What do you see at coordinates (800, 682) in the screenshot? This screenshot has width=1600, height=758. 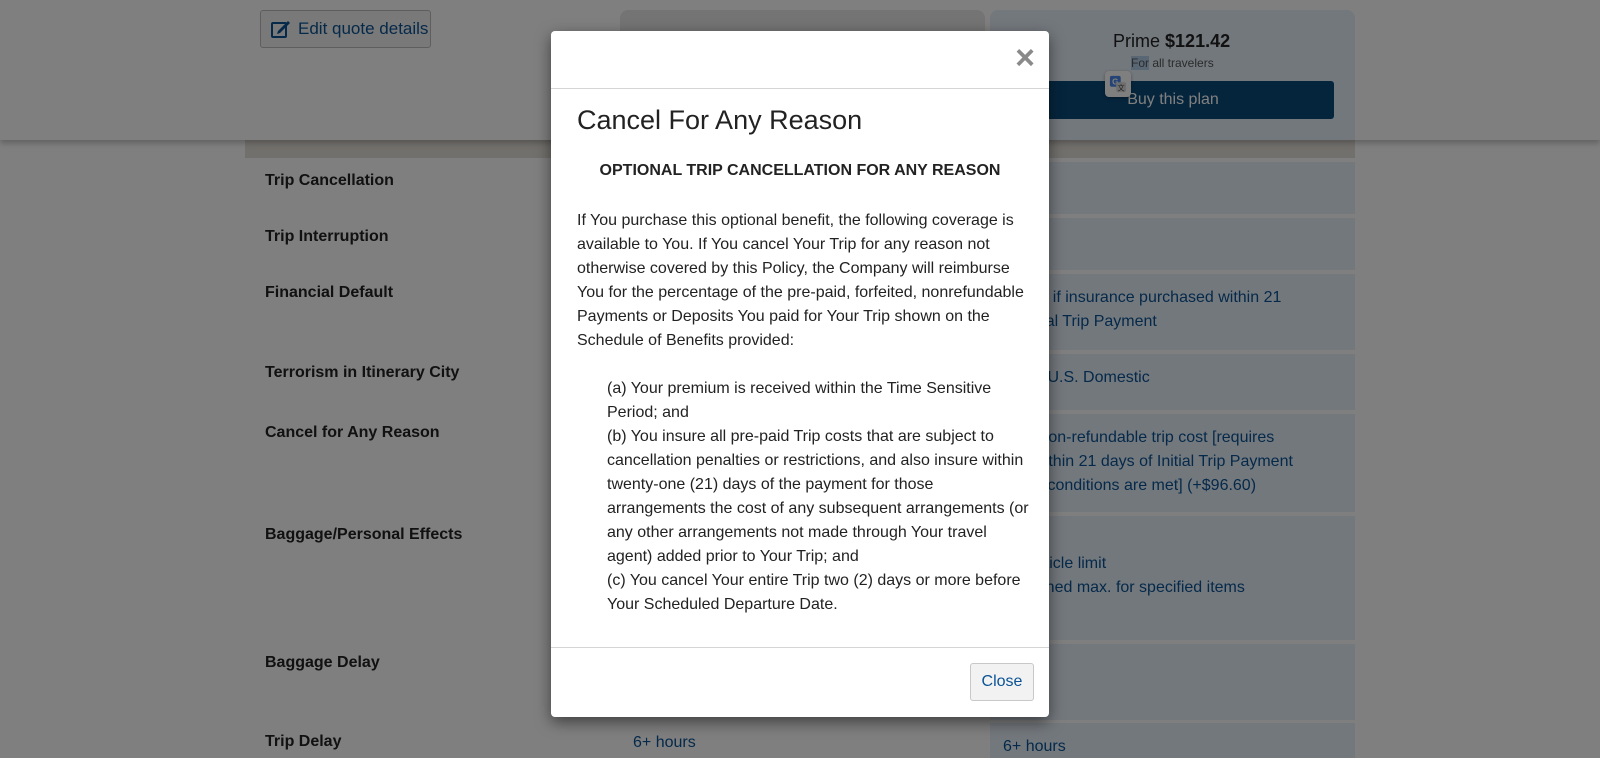 I see `modal-footer: Close` at bounding box center [800, 682].